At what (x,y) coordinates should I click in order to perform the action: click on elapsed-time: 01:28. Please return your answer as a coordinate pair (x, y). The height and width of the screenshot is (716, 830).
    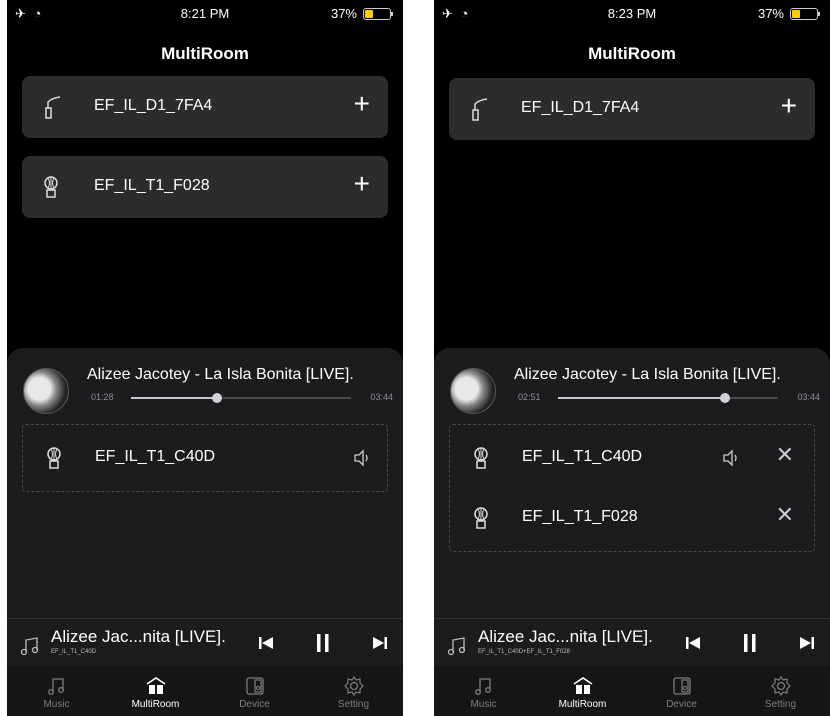
    Looking at the image, I should click on (102, 397).